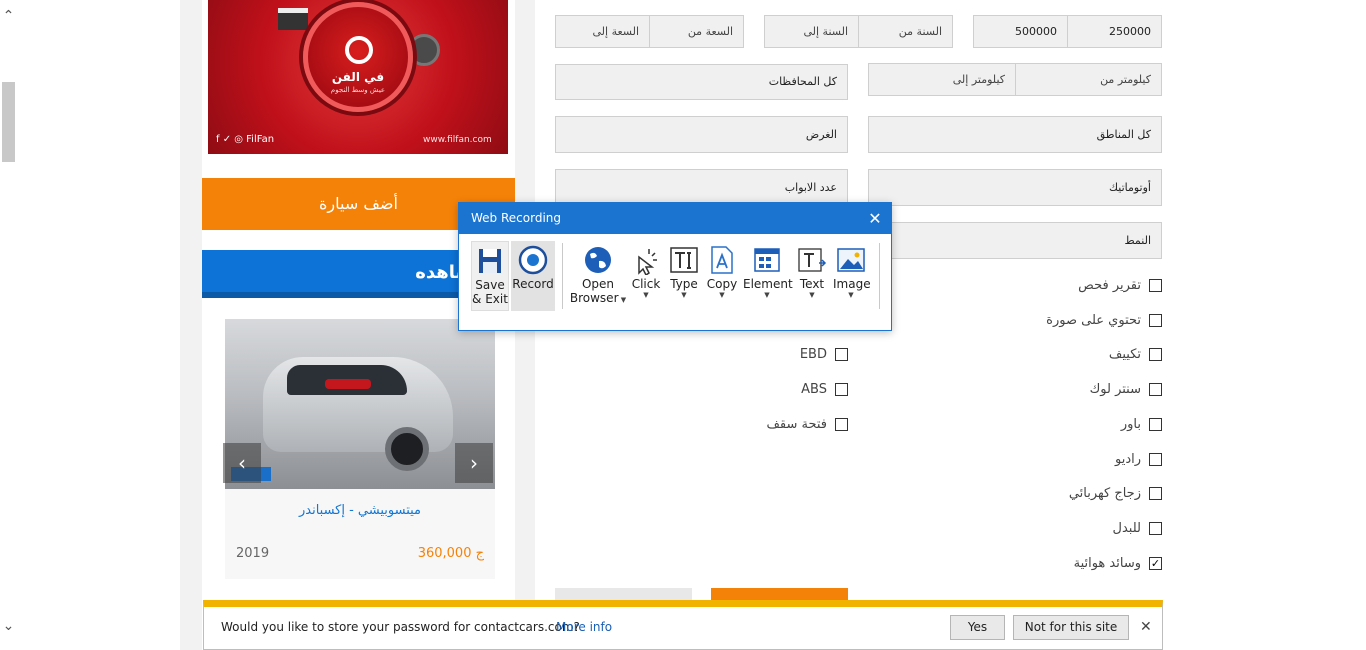  I want to click on year-from-field: السنة من, so click(905, 31).